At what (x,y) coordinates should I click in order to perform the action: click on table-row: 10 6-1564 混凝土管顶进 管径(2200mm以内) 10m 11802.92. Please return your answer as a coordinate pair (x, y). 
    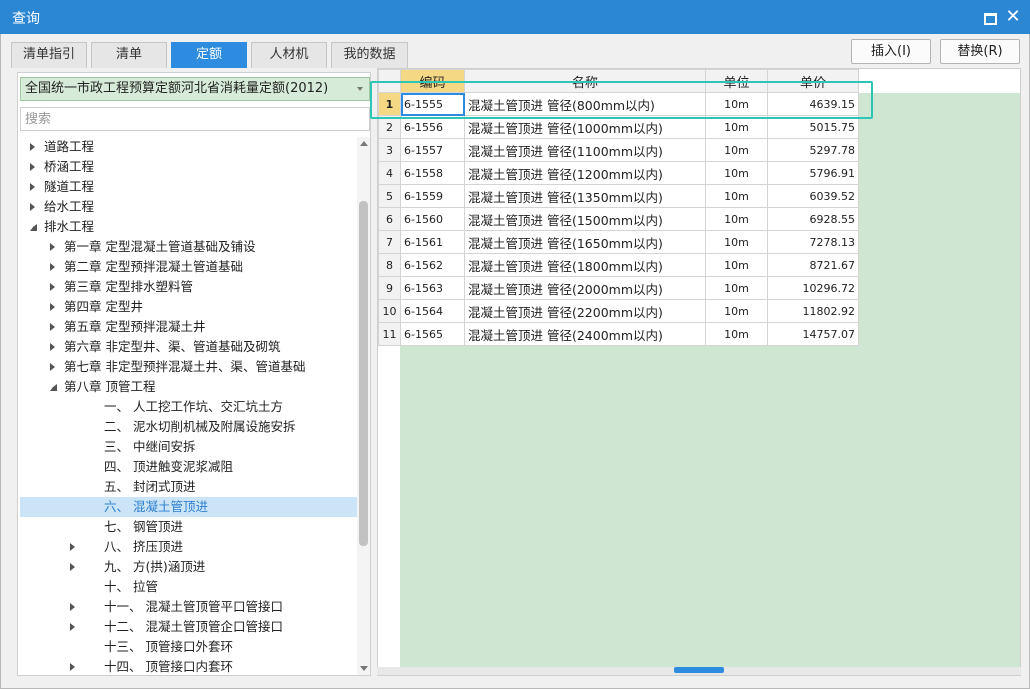
    Looking at the image, I should click on (618, 311).